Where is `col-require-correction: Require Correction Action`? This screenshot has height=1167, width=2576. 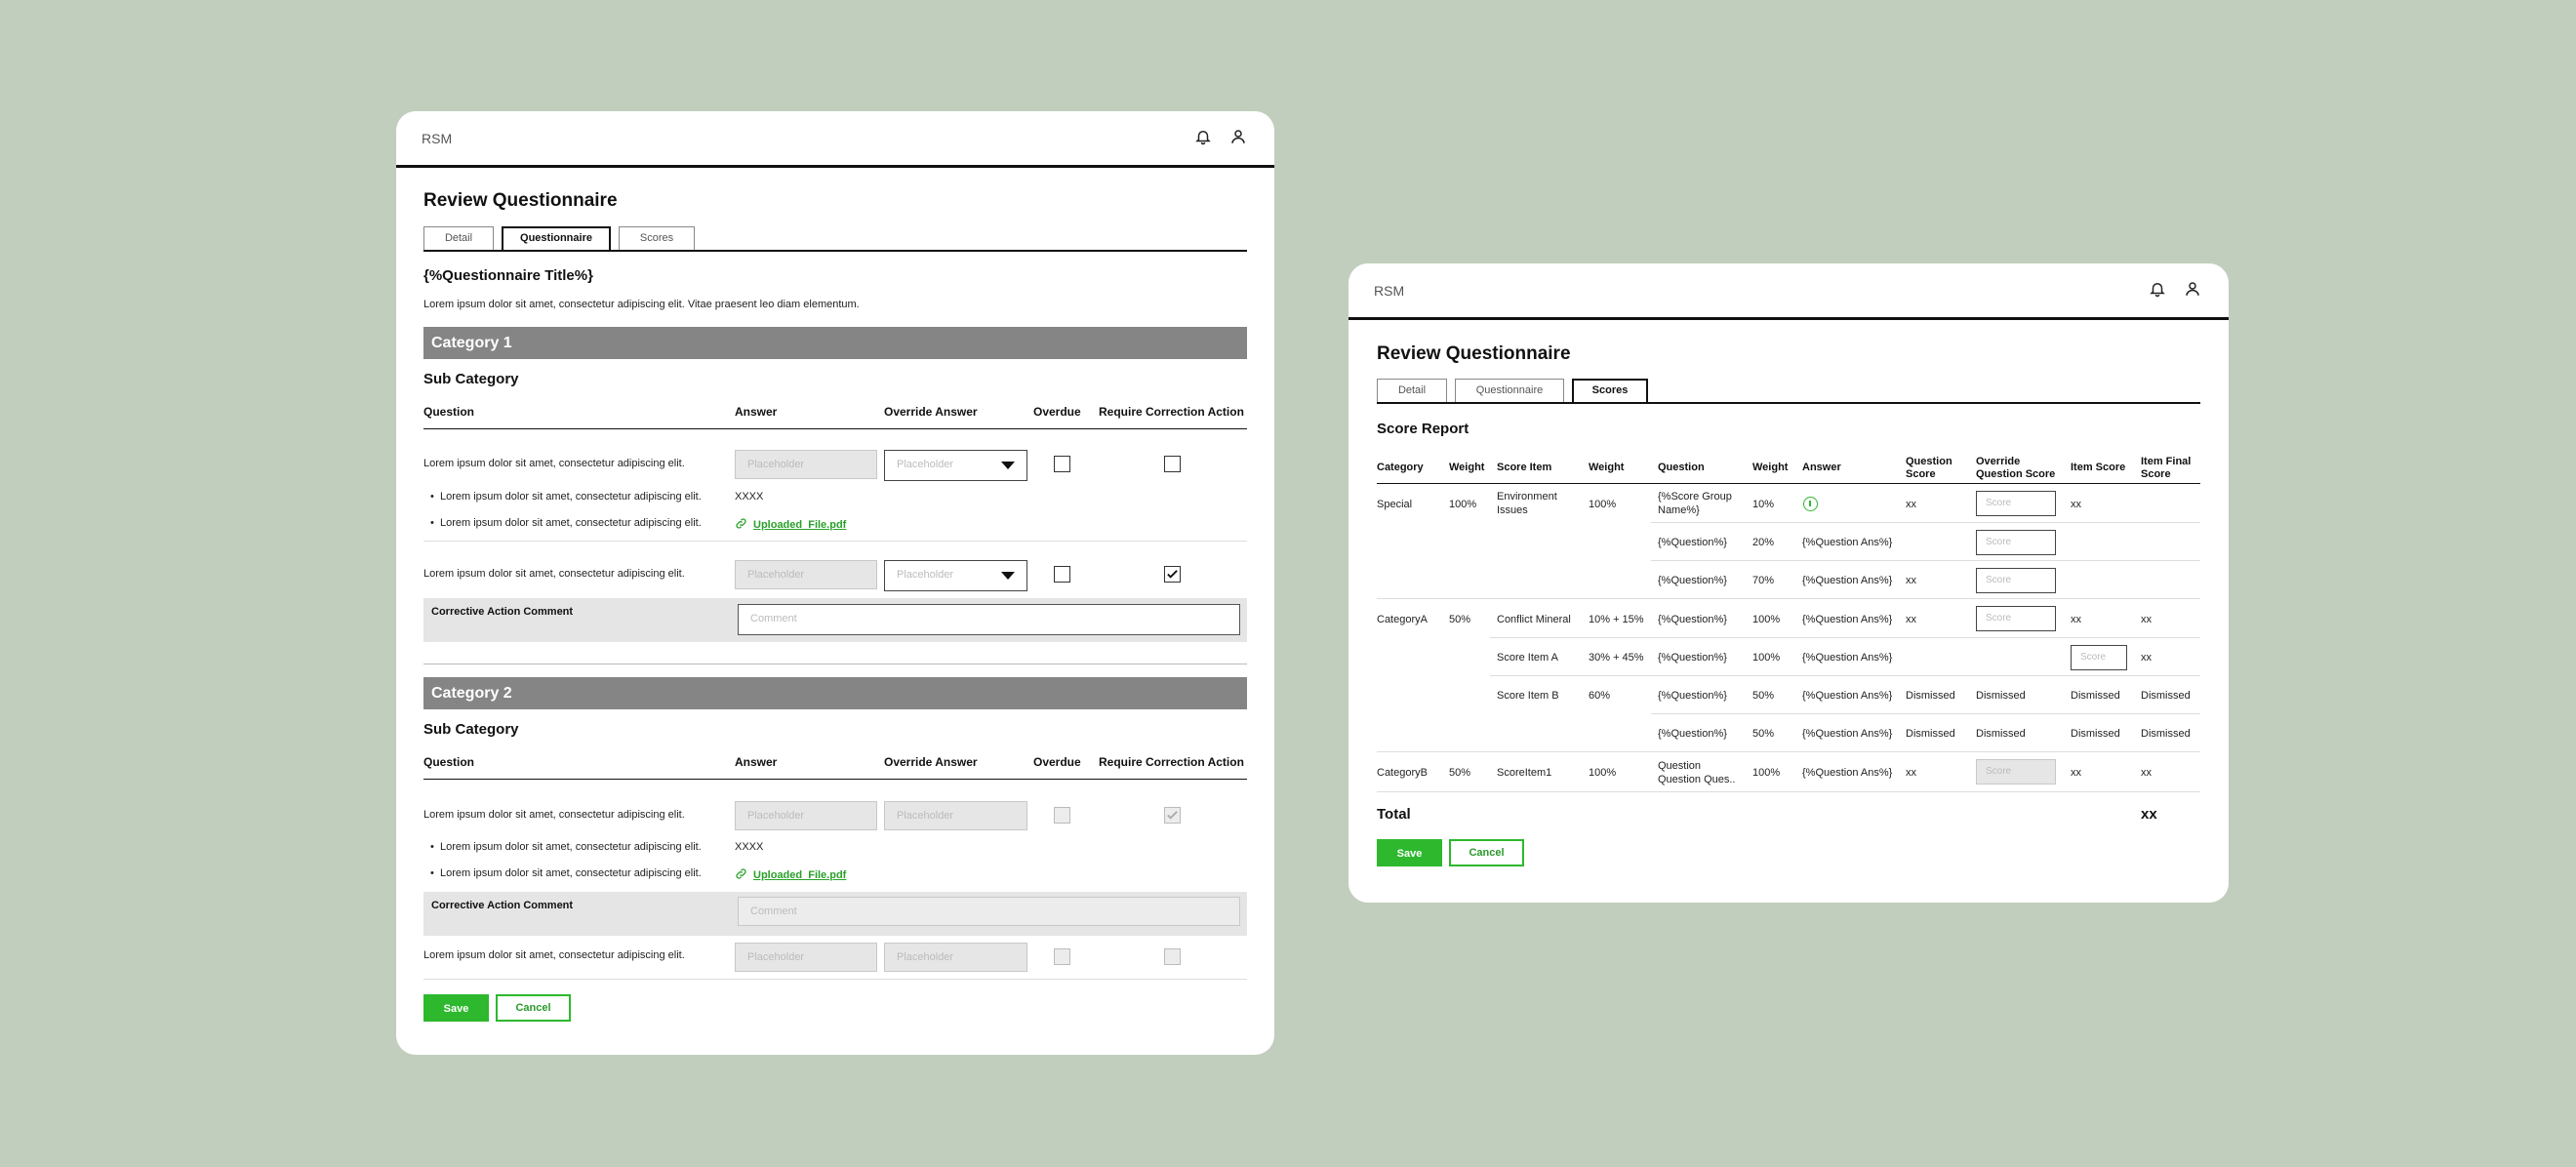
col-require-correction: Require Correction Action is located at coordinates (1171, 412).